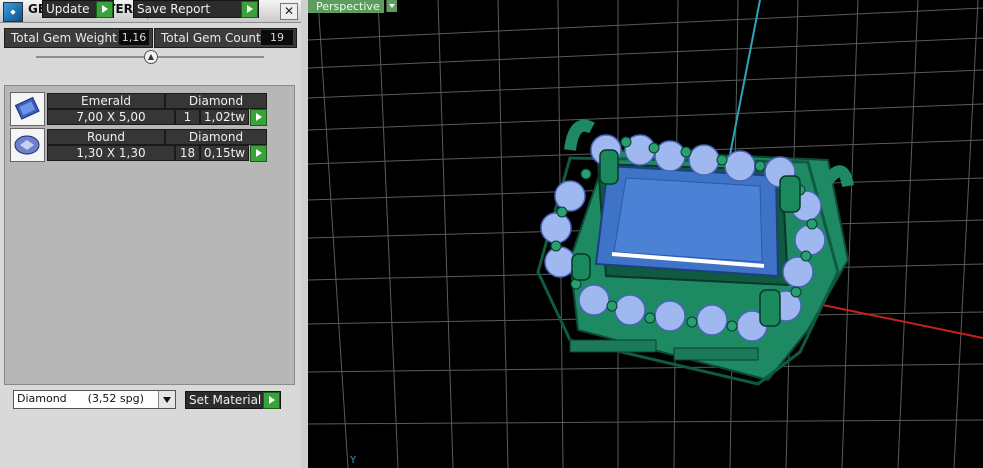  I want to click on gem-reporter-icon: ◆, so click(13, 12).